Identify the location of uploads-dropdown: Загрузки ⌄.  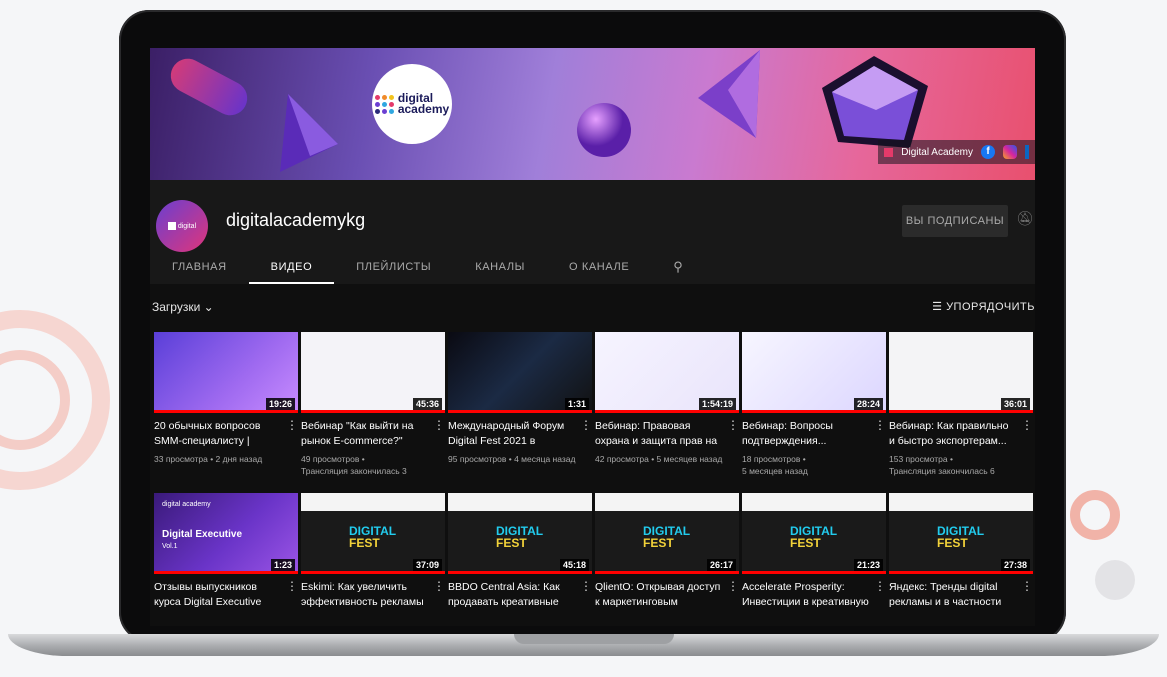
(183, 307).